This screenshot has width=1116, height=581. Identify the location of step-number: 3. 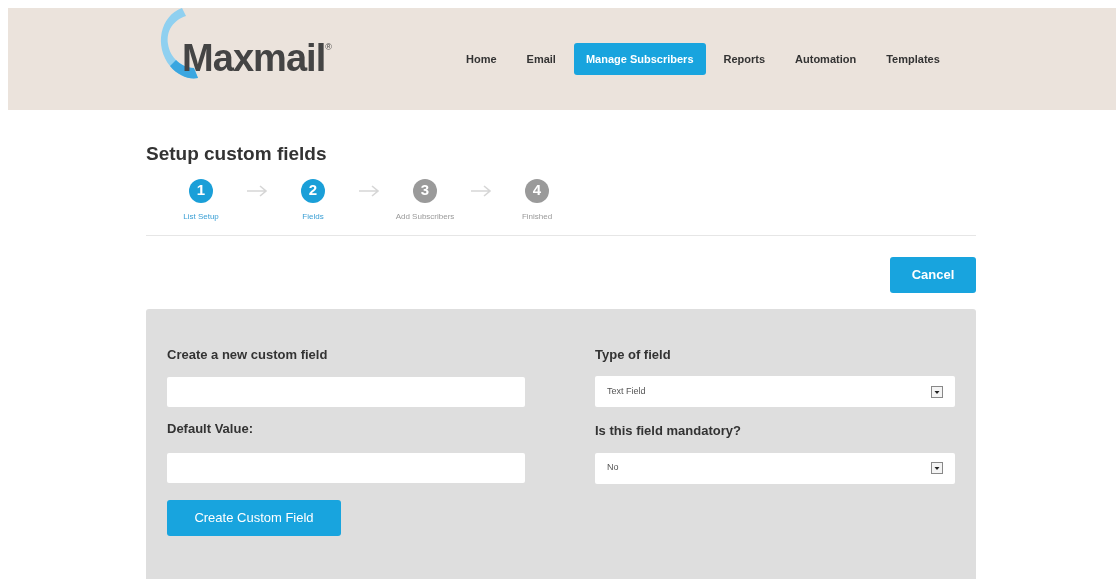
(425, 190).